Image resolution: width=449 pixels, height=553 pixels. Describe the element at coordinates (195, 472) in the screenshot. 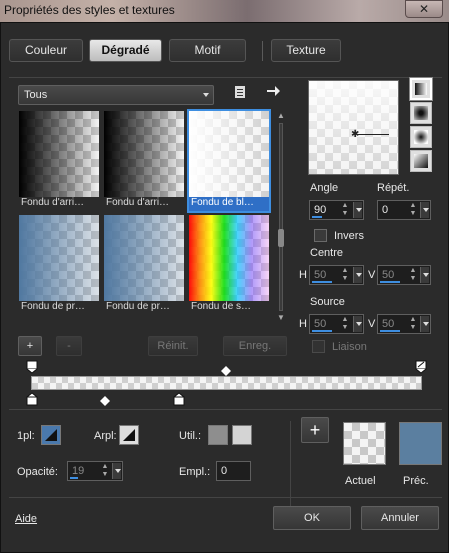

I see `empl-label: Empl.:` at that location.